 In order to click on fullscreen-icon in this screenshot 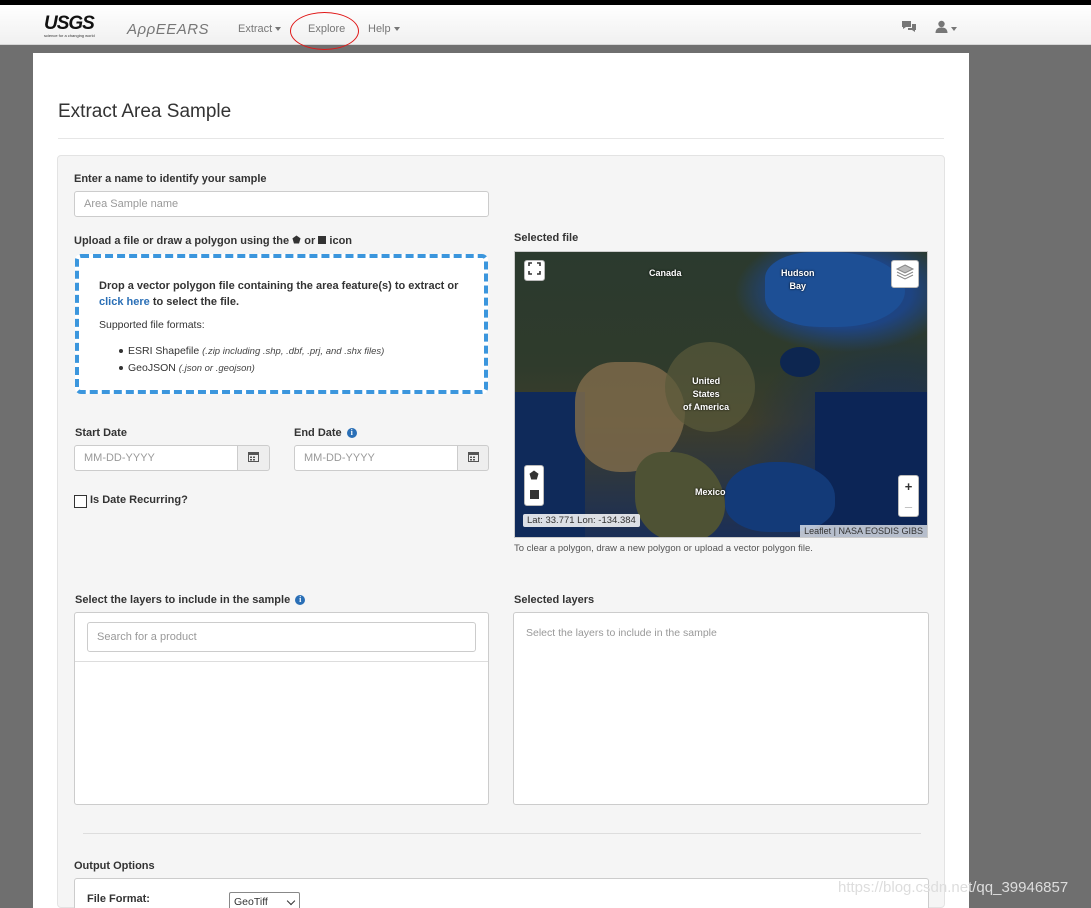, I will do `click(534, 270)`.